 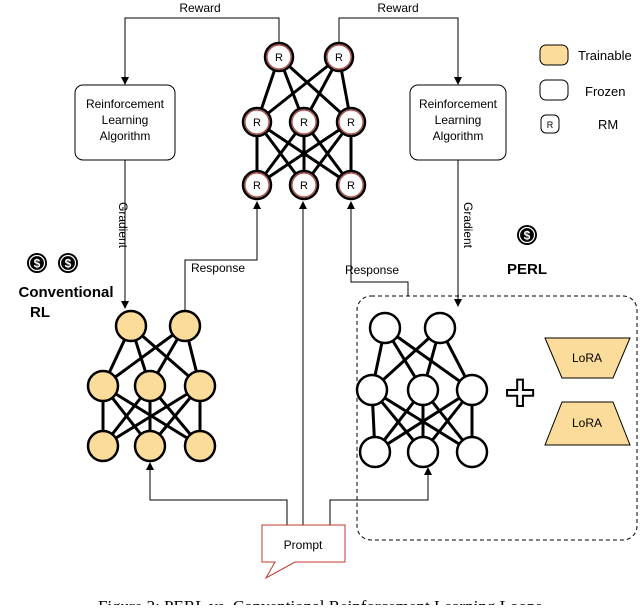 I want to click on lora-adapter-top: LoRA, so click(x=587, y=358).